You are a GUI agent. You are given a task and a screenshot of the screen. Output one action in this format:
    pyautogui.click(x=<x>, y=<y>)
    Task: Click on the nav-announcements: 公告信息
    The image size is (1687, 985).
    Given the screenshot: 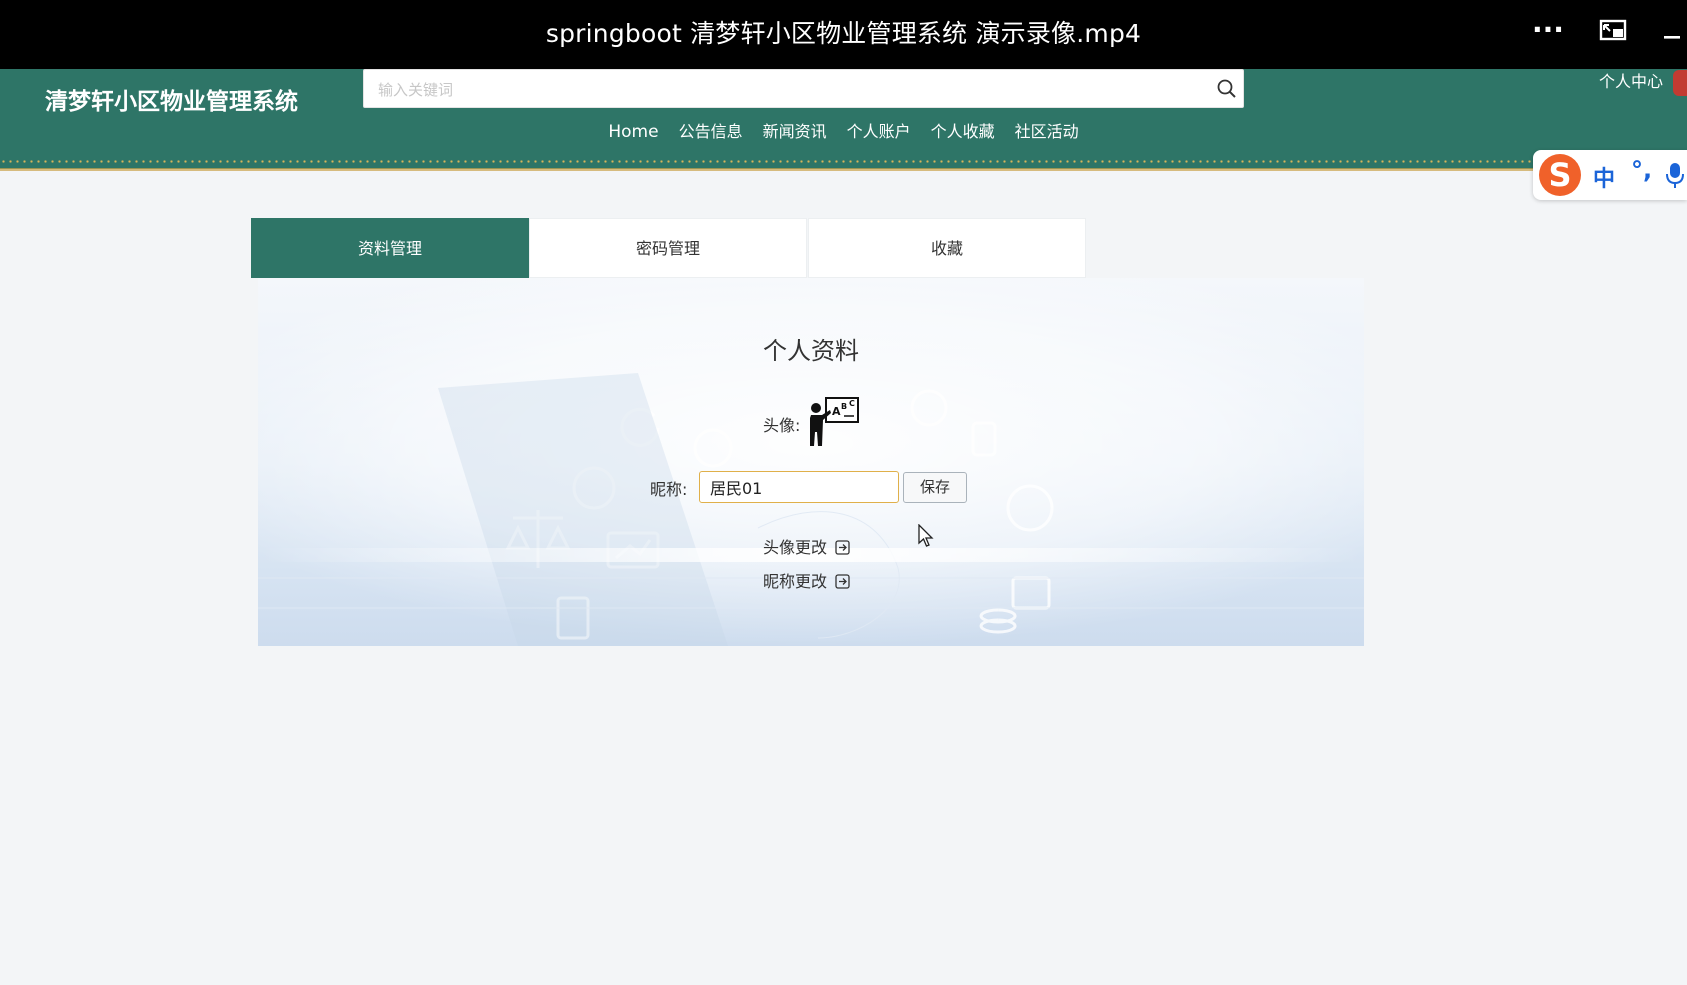 What is the action you would take?
    pyautogui.click(x=711, y=130)
    